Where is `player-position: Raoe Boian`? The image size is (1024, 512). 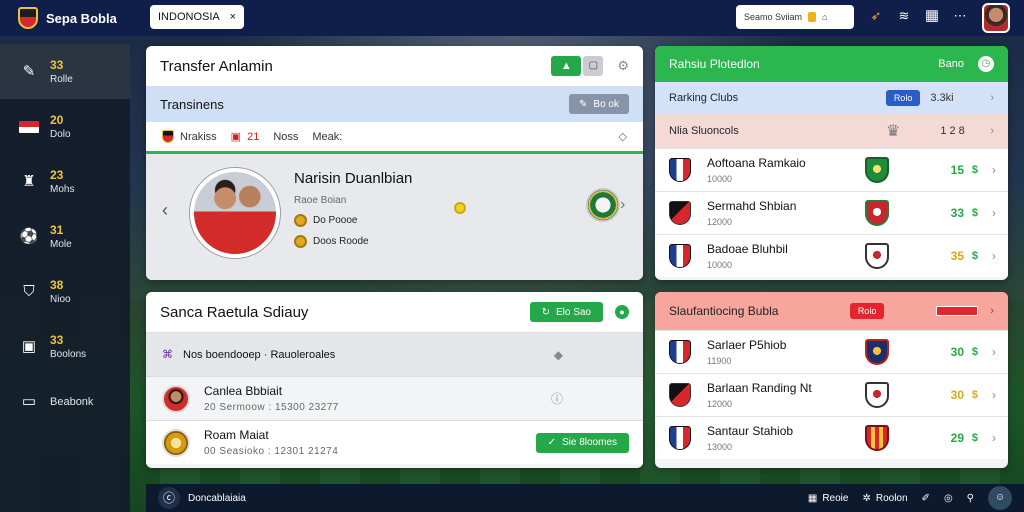 player-position: Raoe Boian is located at coordinates (320, 200).